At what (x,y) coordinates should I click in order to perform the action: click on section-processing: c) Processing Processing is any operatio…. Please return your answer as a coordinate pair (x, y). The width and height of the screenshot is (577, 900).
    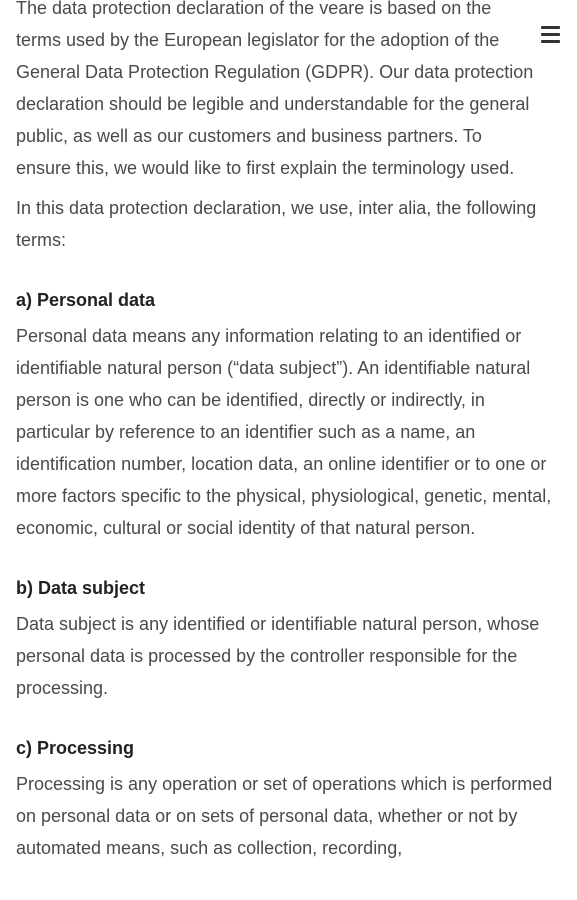
    Looking at the image, I should click on (288, 798).